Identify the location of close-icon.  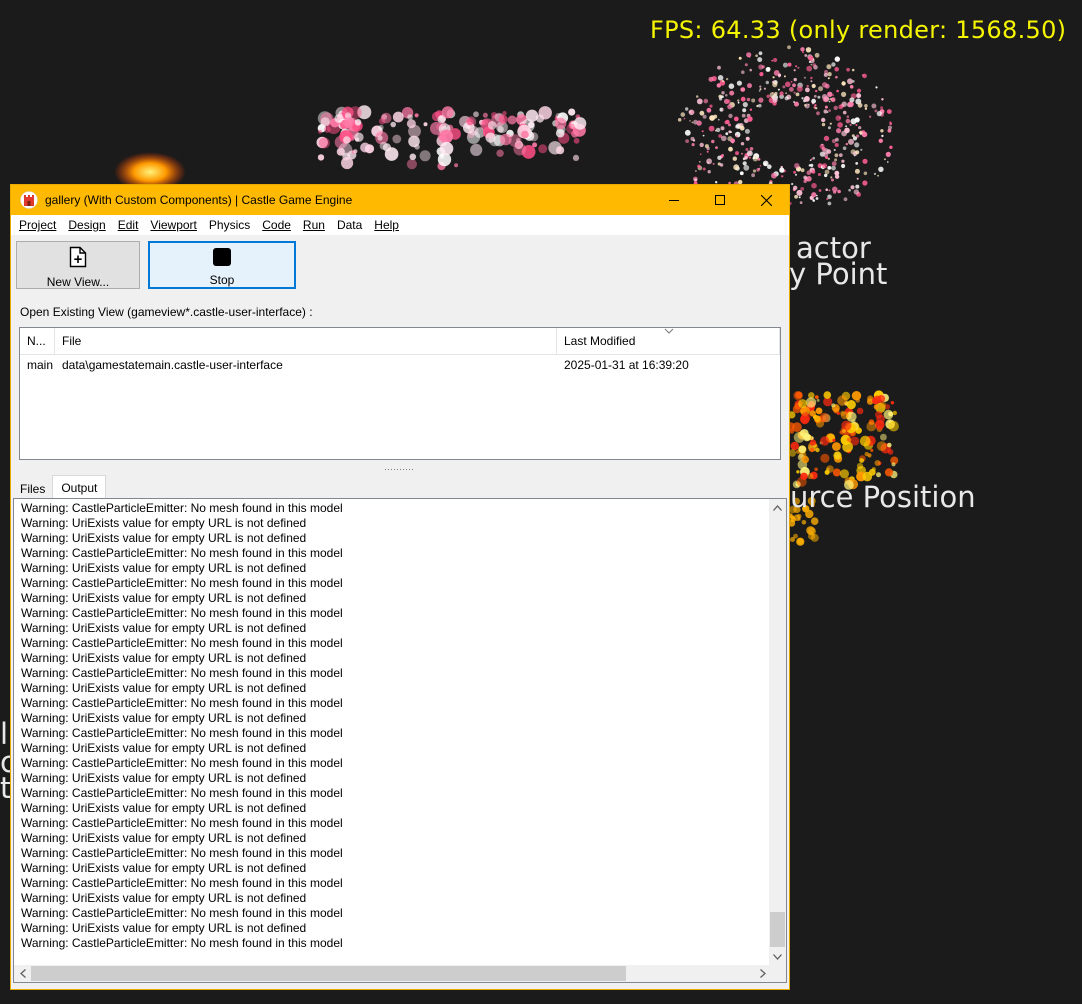
(766, 200).